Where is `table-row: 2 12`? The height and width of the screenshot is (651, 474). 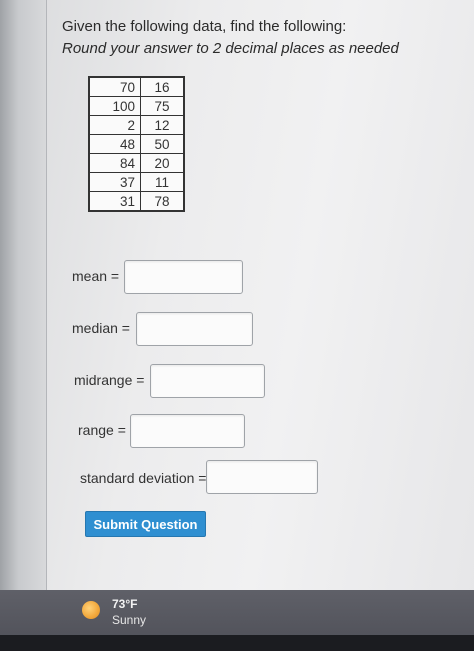 table-row: 2 12 is located at coordinates (136, 125).